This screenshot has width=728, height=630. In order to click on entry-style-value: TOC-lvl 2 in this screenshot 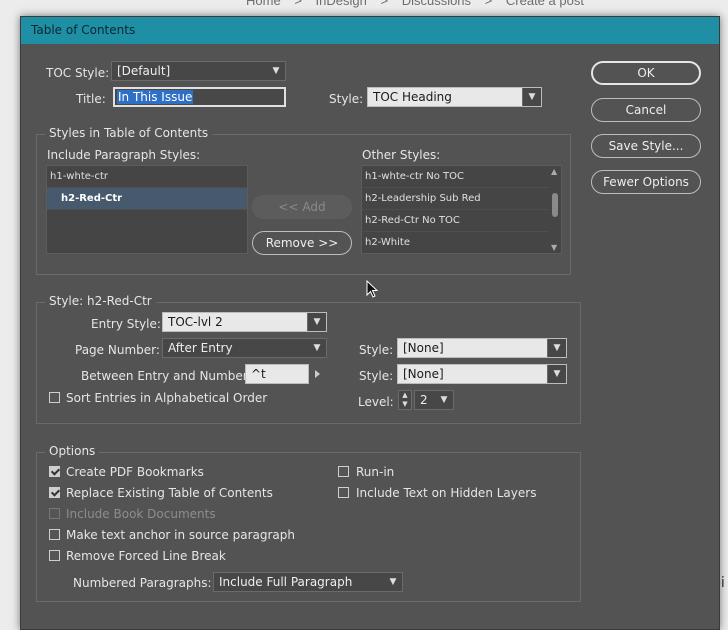, I will do `click(195, 322)`.